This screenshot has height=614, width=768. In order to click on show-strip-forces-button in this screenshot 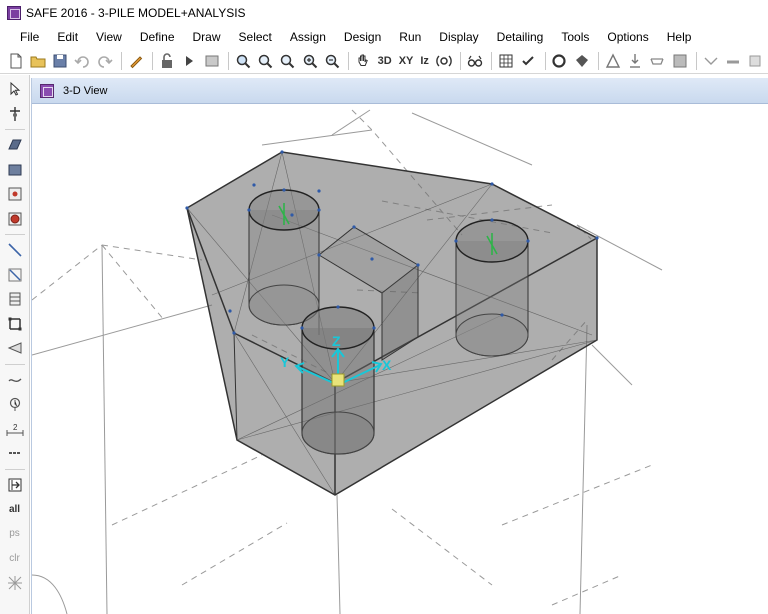, I will do `click(679, 61)`.